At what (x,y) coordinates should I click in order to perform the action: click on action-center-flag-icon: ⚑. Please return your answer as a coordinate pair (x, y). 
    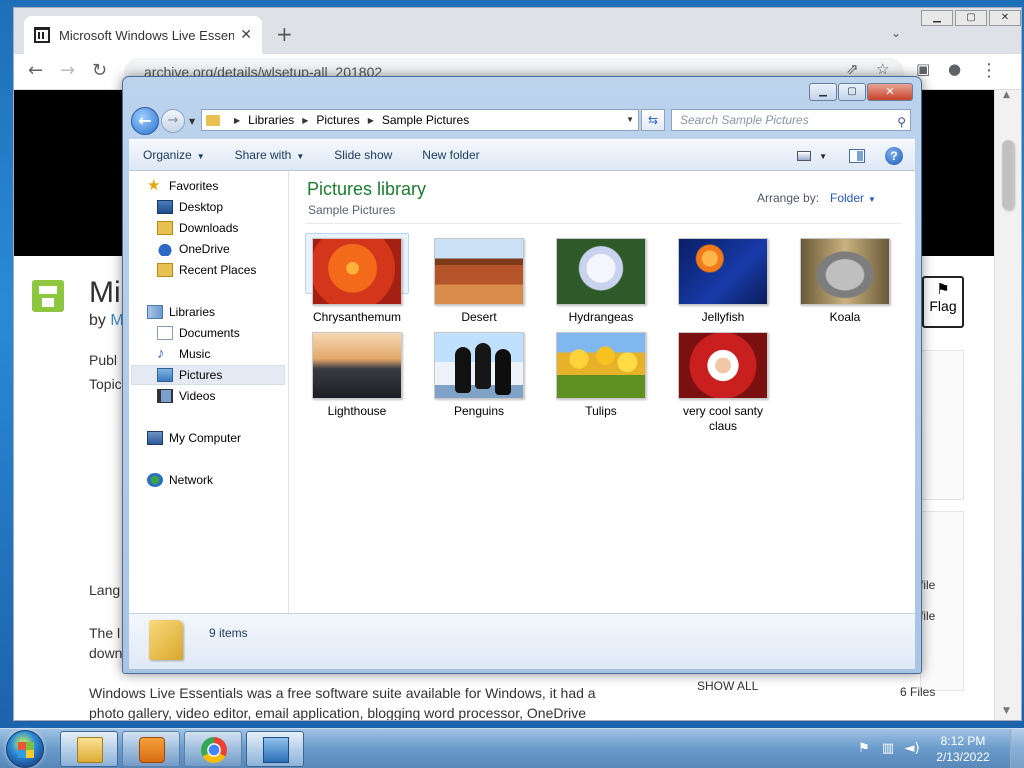
    Looking at the image, I should click on (864, 749).